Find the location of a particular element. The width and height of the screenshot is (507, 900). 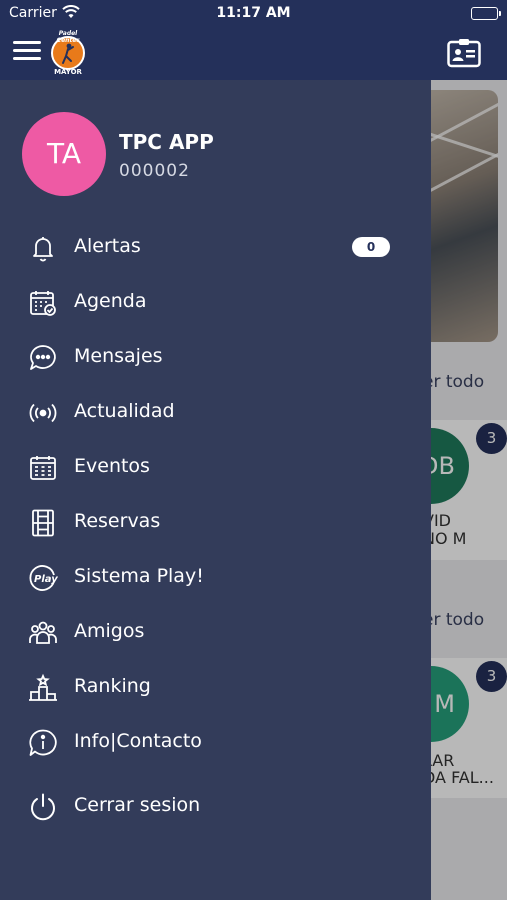

status-bar: Carrier 11:17 AM is located at coordinates (253, 14).